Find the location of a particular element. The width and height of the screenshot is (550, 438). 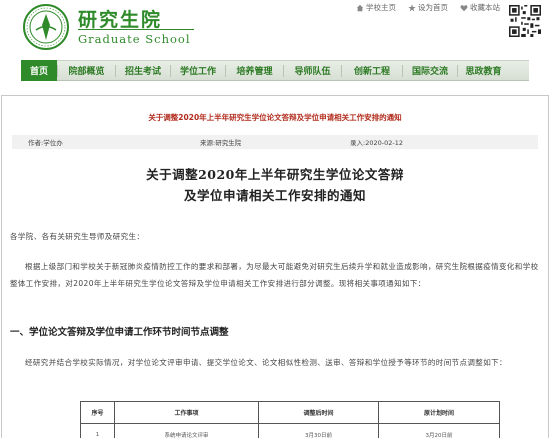

nav-item-supervisors: 导师队伍 is located at coordinates (312, 70).